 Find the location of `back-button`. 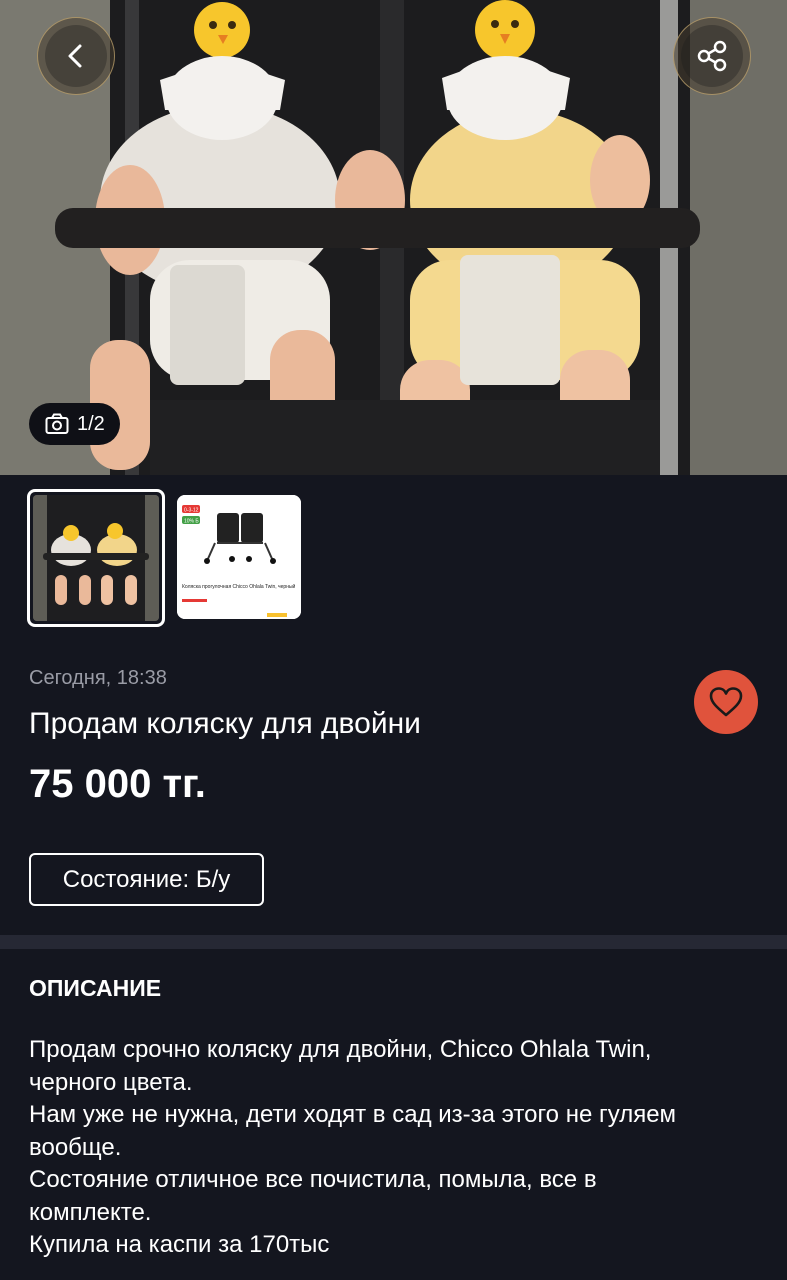

back-button is located at coordinates (76, 56).